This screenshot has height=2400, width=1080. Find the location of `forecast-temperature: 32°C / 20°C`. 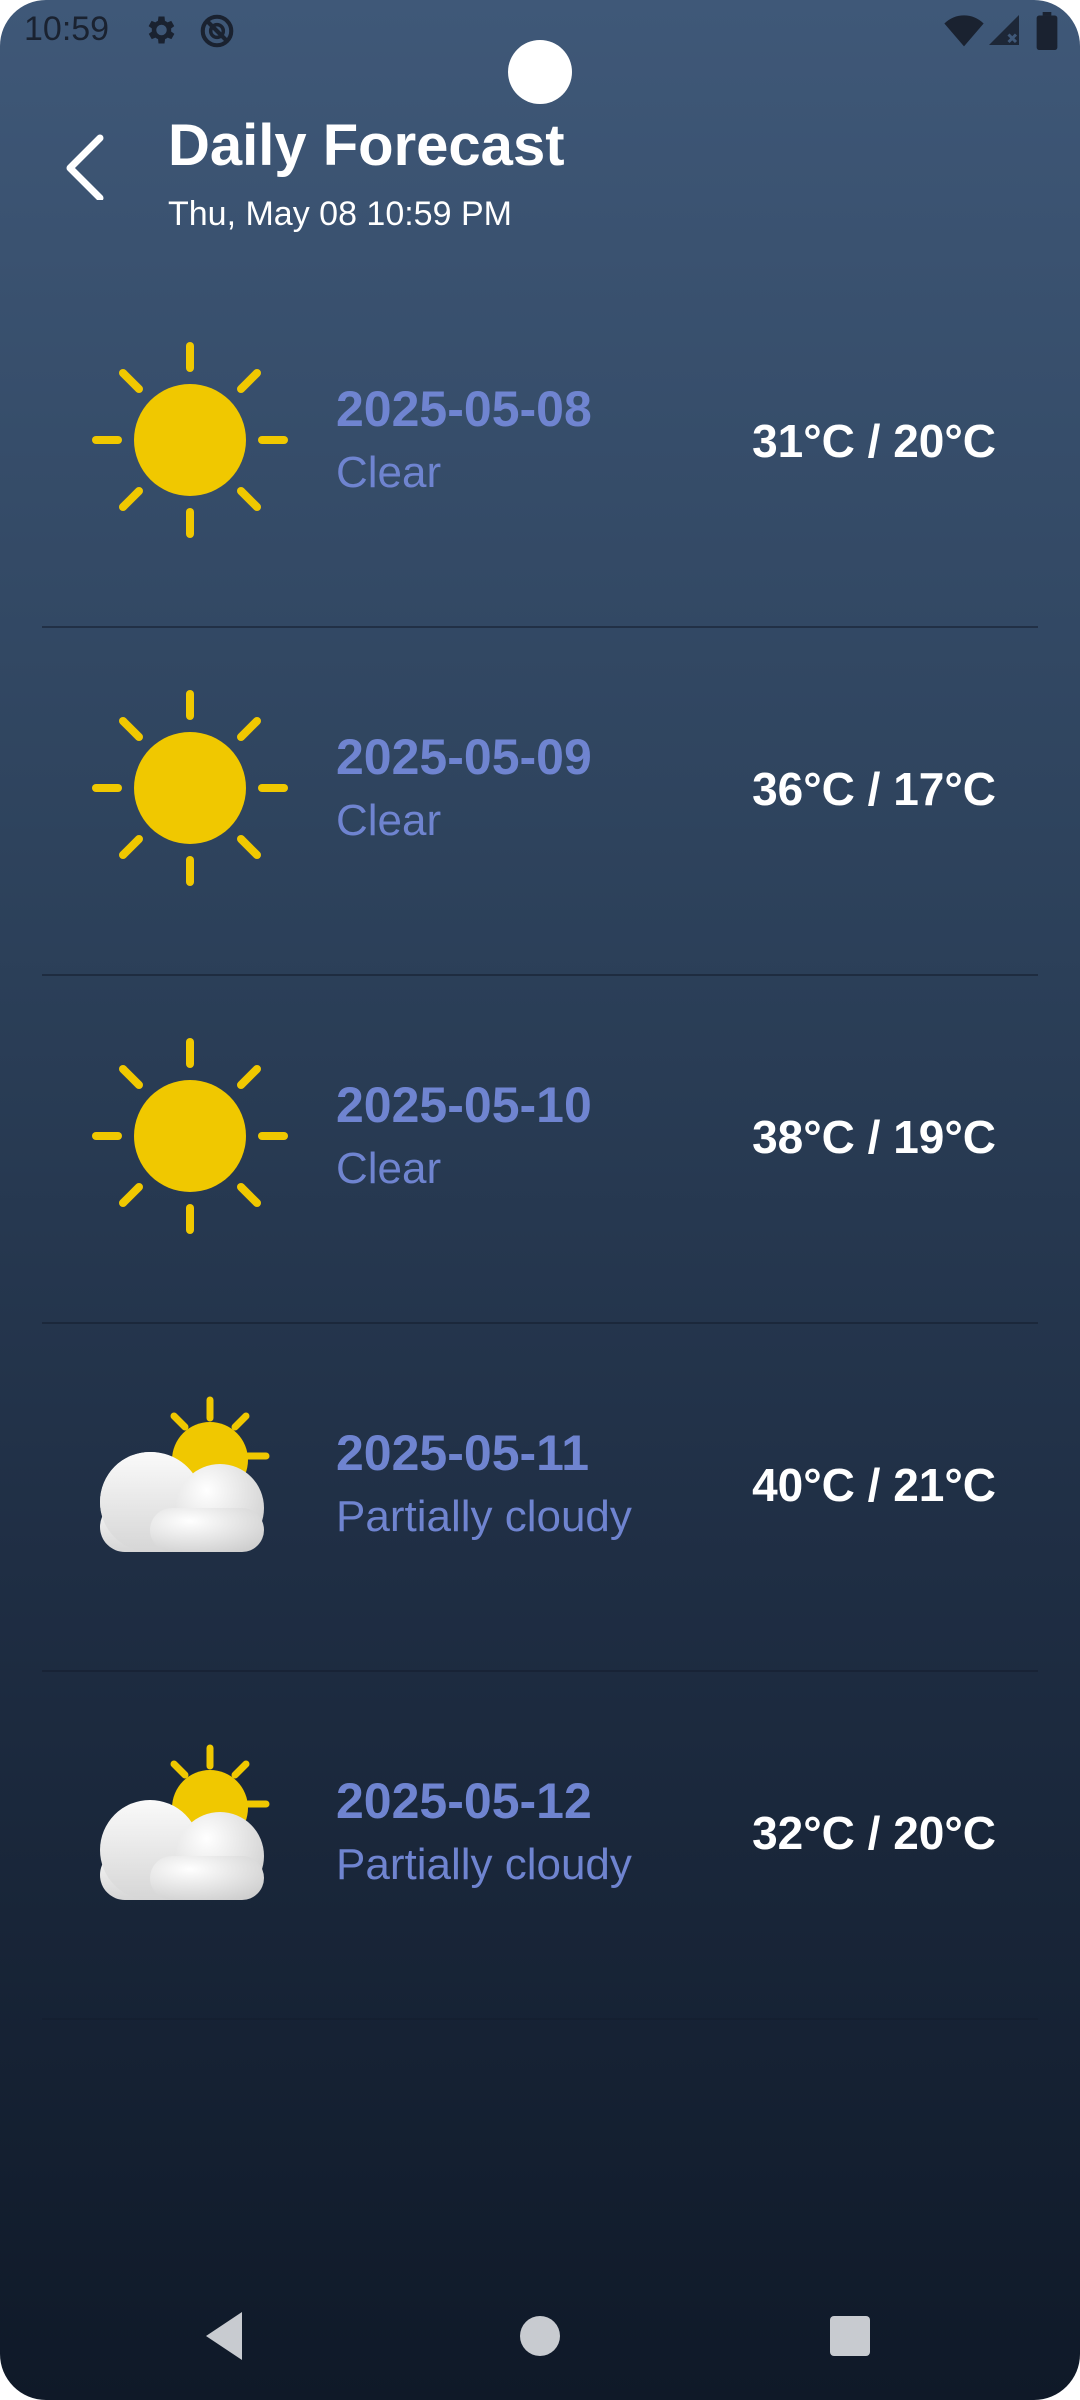

forecast-temperature: 32°C / 20°C is located at coordinates (874, 1833).